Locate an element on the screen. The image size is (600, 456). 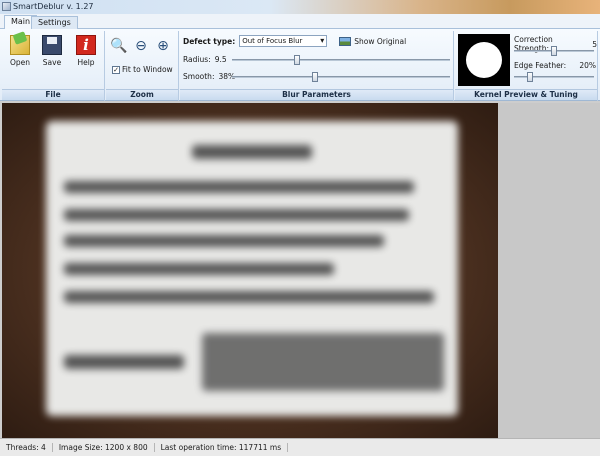
show-original-button: Show Original is located at coordinates (373, 41).